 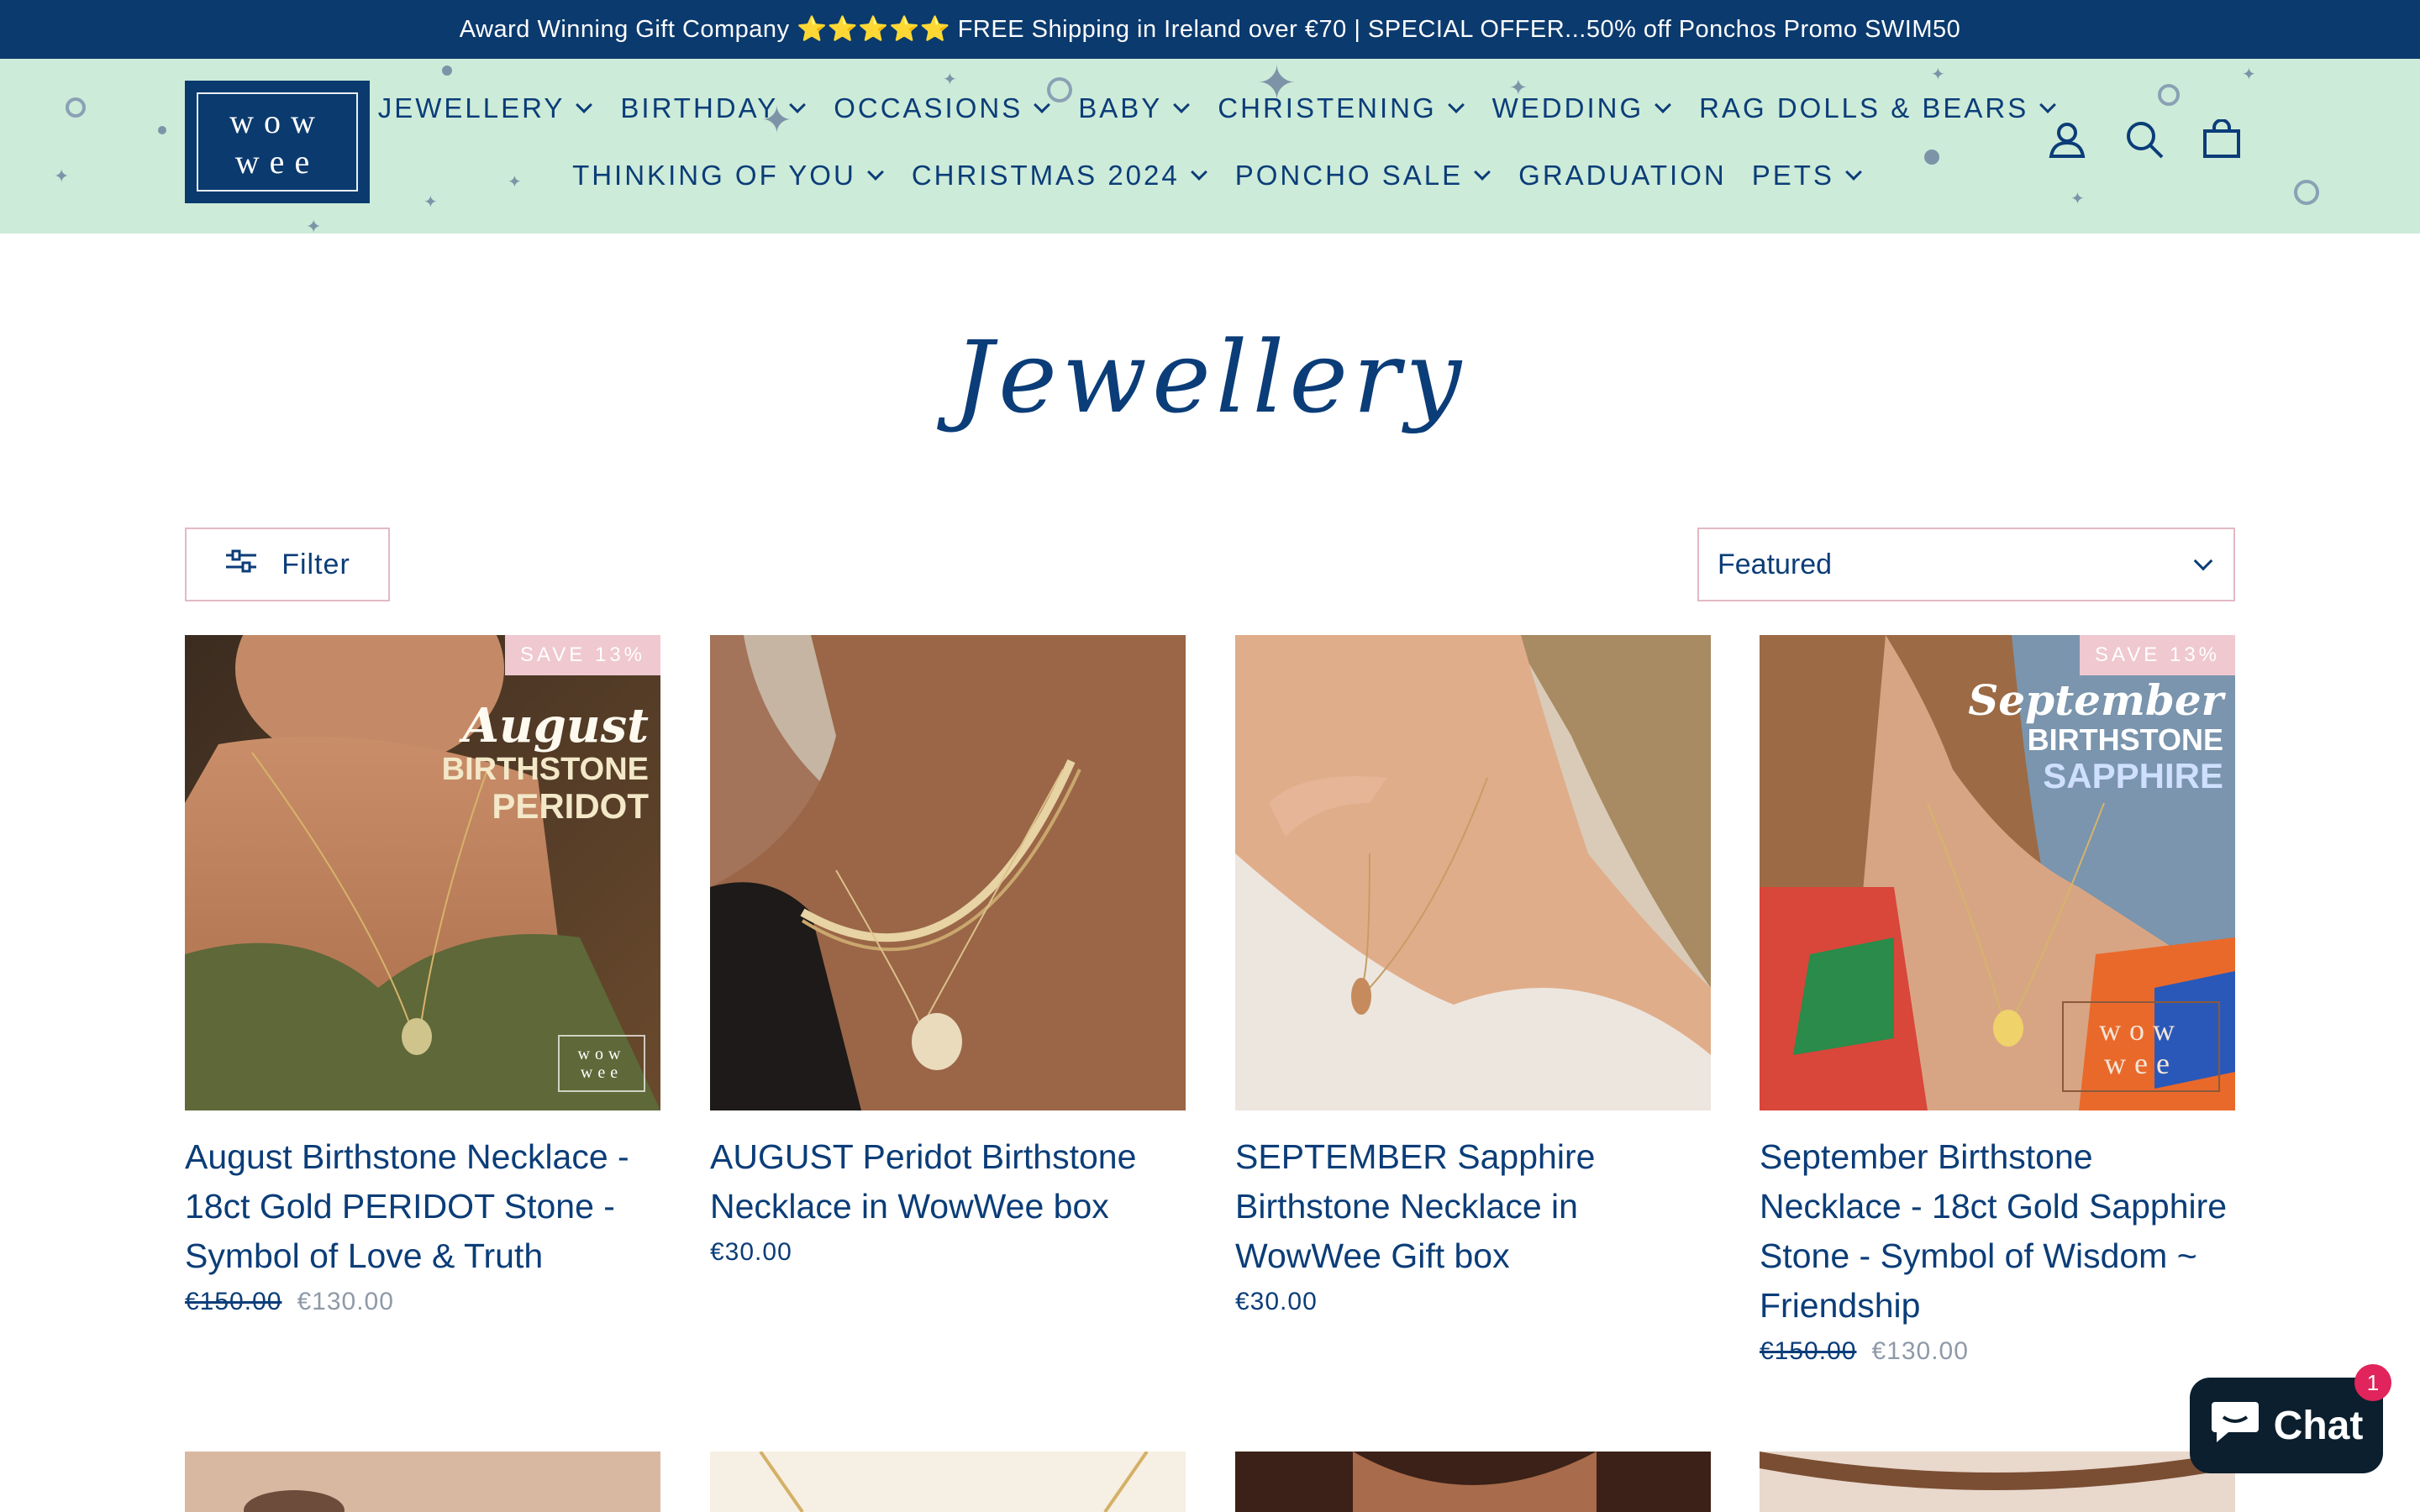 I want to click on wowwee-logo: wow wee, so click(x=277, y=142).